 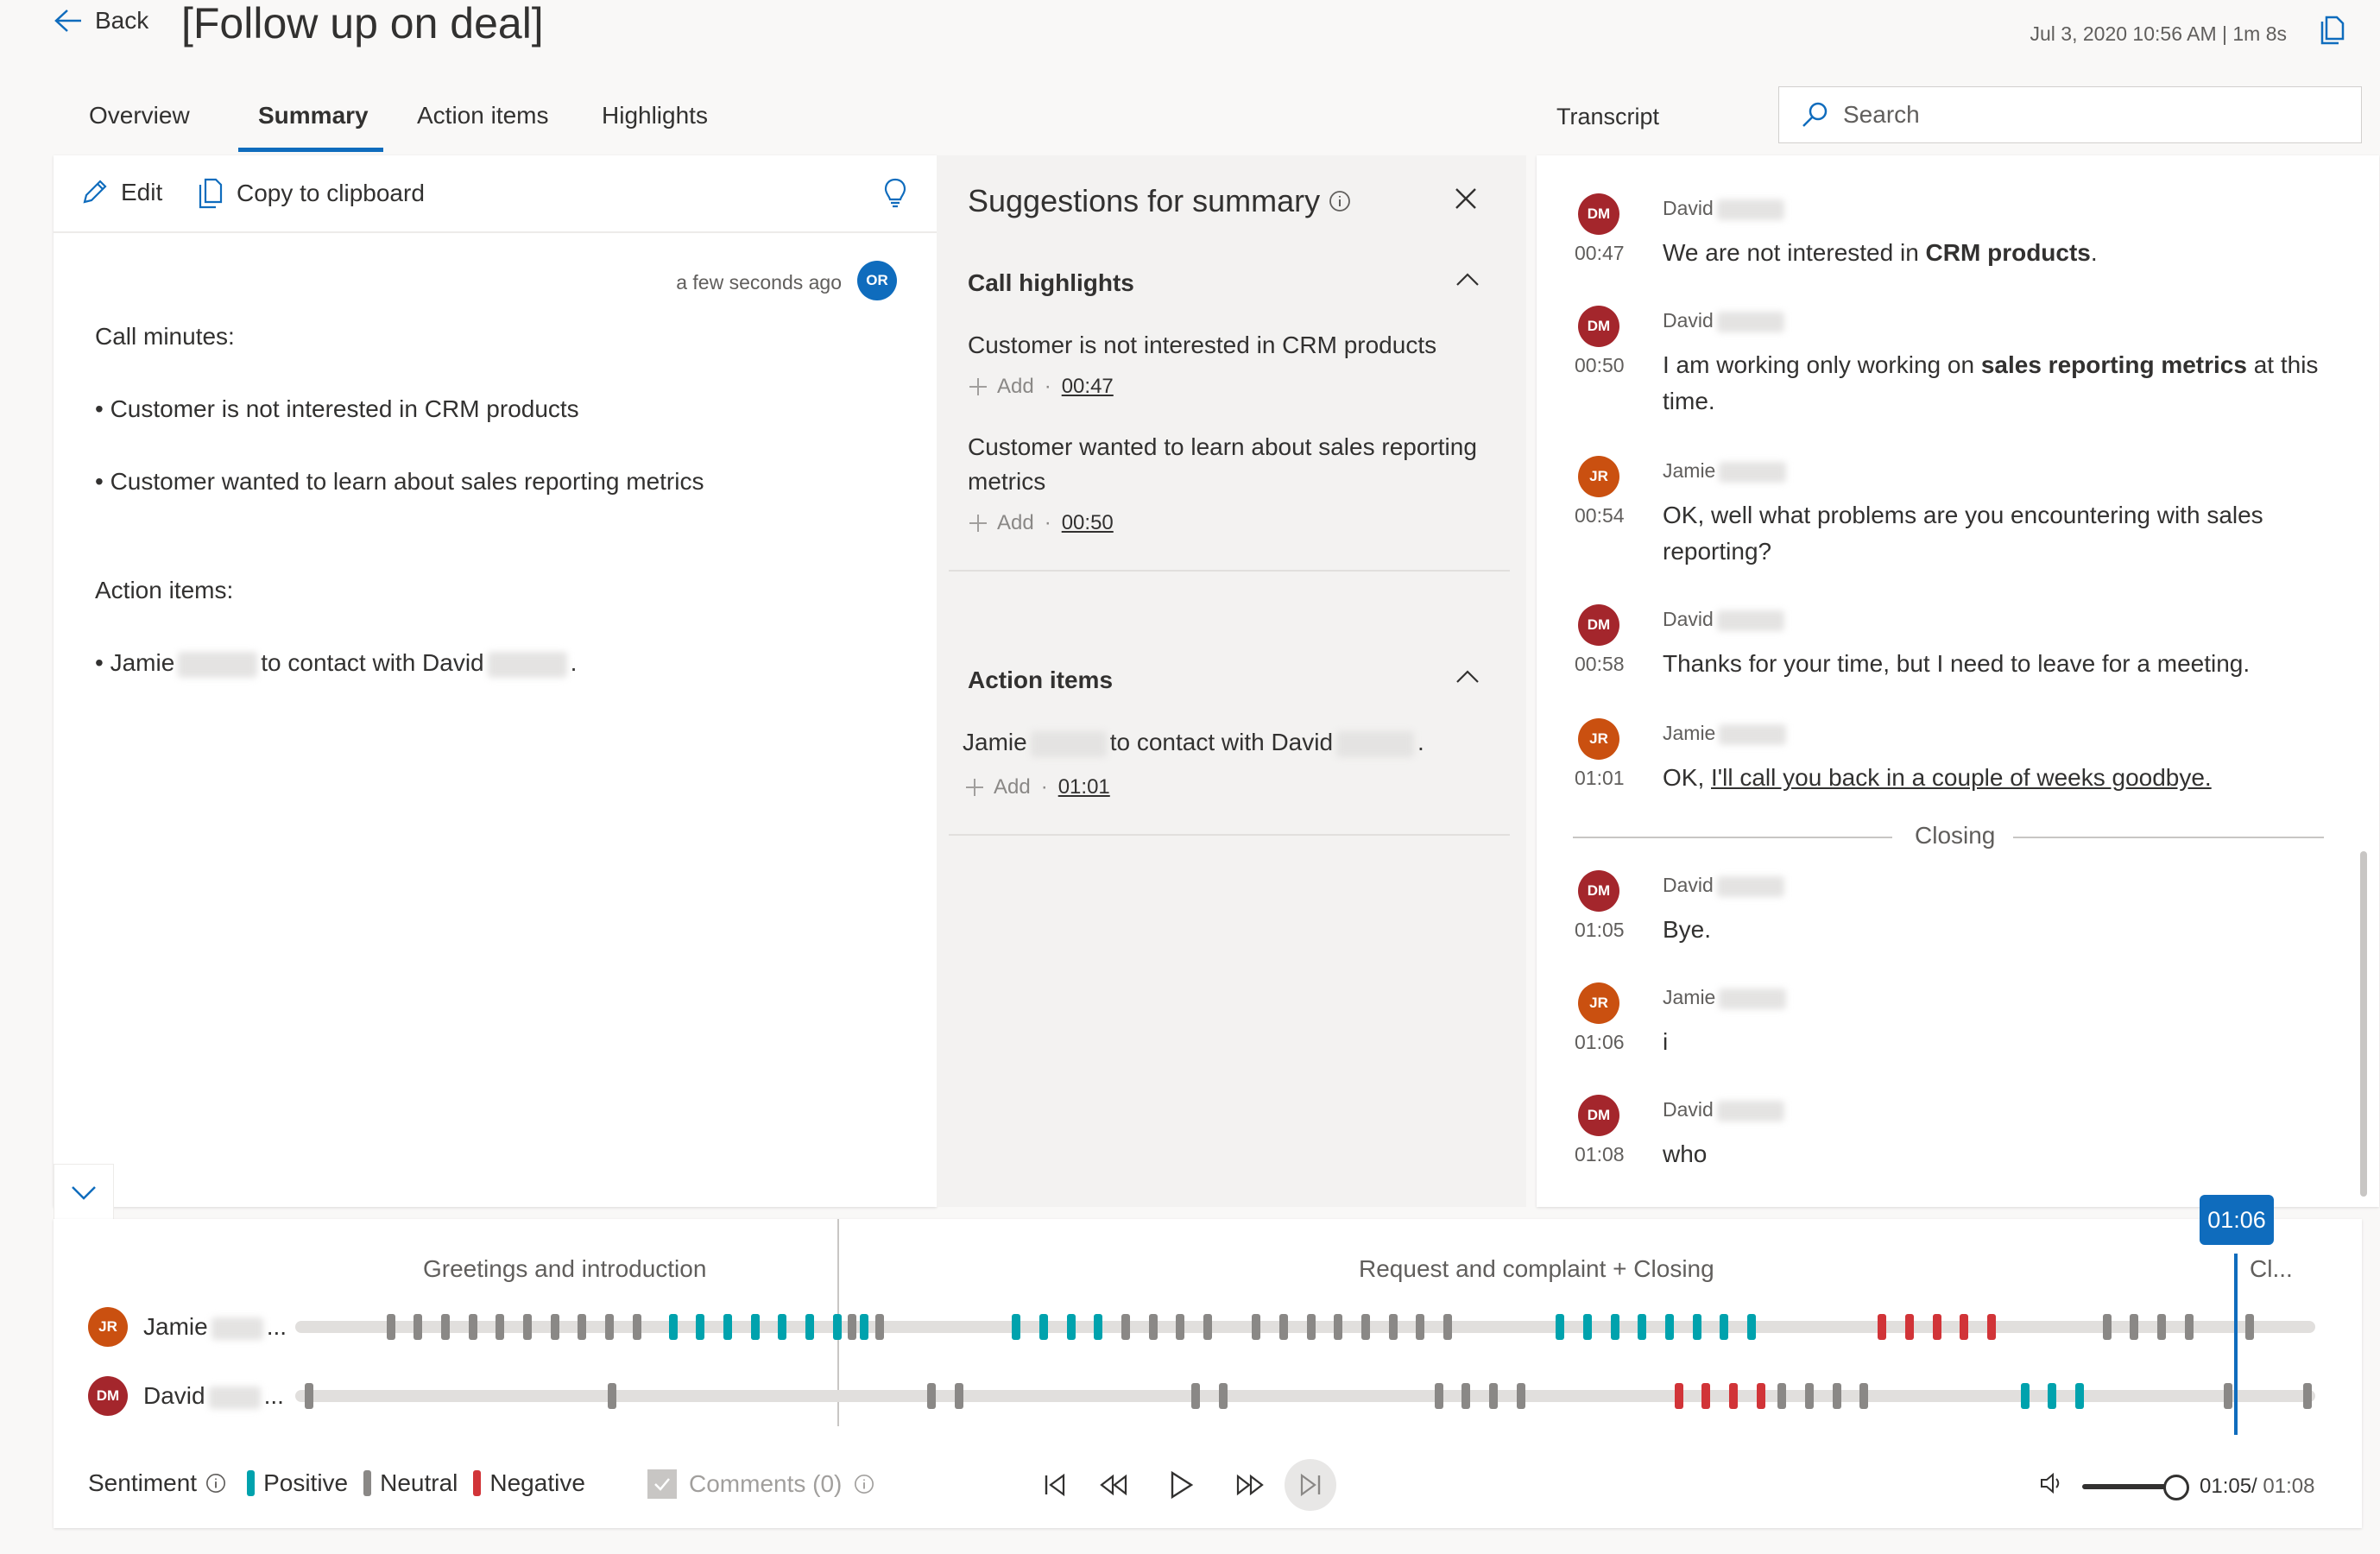 I want to click on search-box, so click(x=2070, y=114).